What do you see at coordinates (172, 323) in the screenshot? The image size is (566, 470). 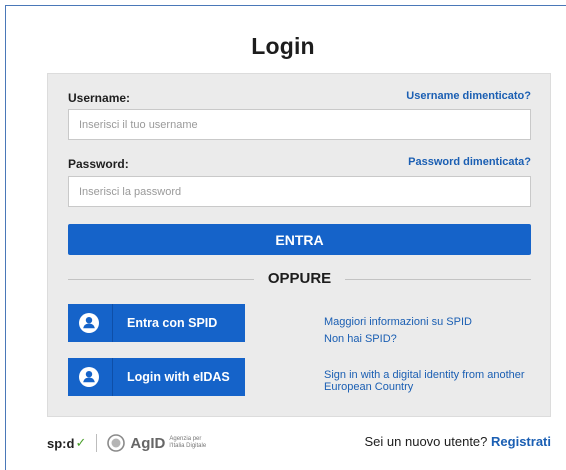 I see `spid-button-label: Entra con SPID` at bounding box center [172, 323].